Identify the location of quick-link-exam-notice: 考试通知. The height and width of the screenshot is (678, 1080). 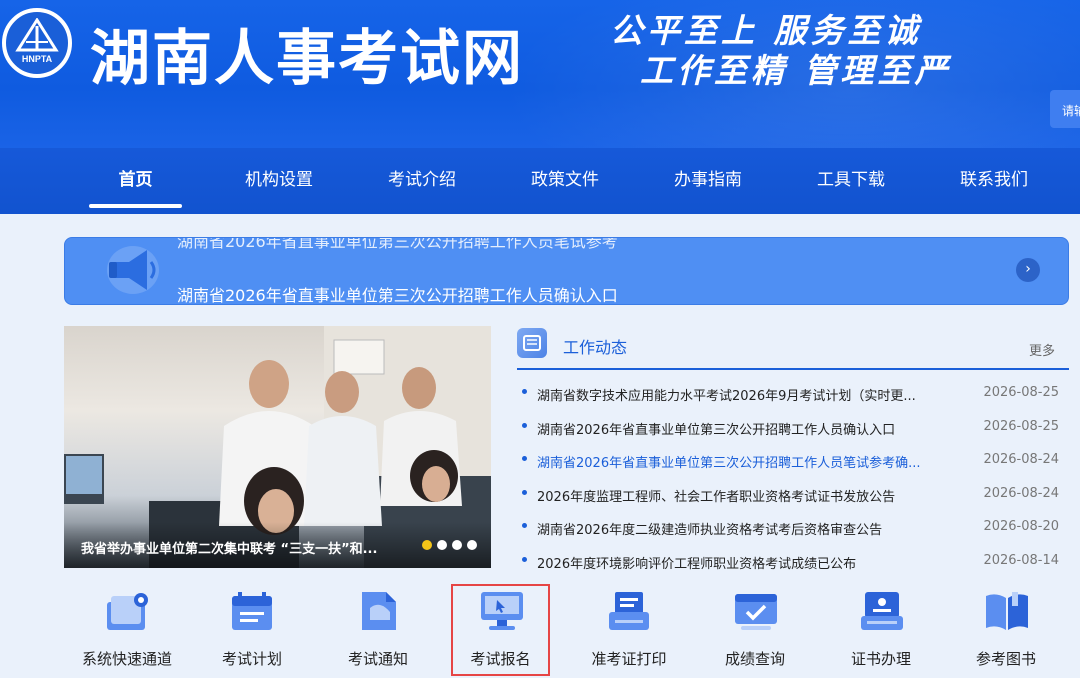
(378, 632).